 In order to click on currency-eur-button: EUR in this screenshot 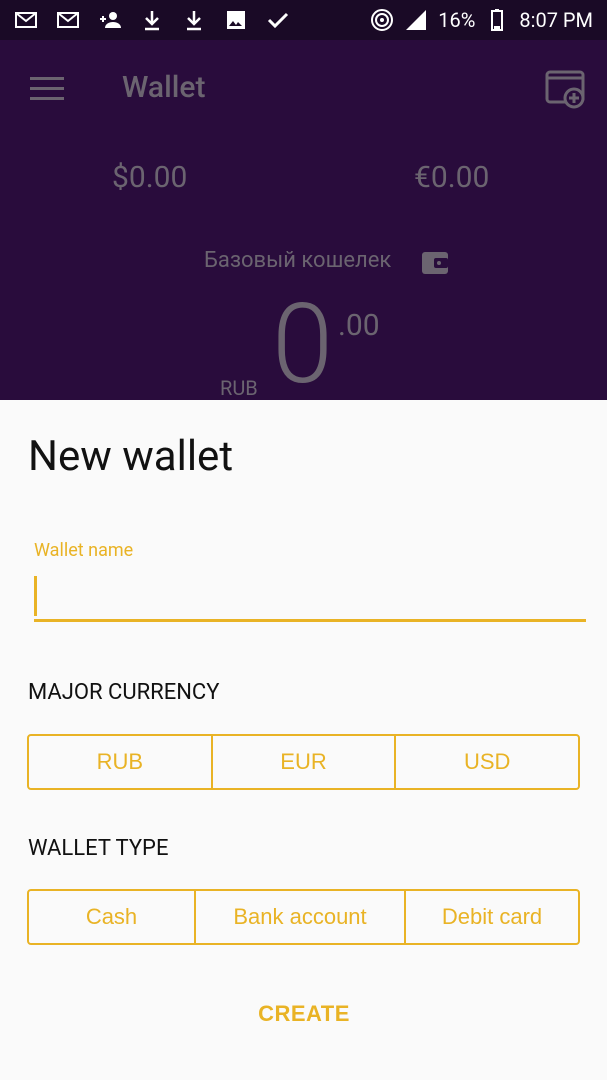, I will do `click(305, 762)`.